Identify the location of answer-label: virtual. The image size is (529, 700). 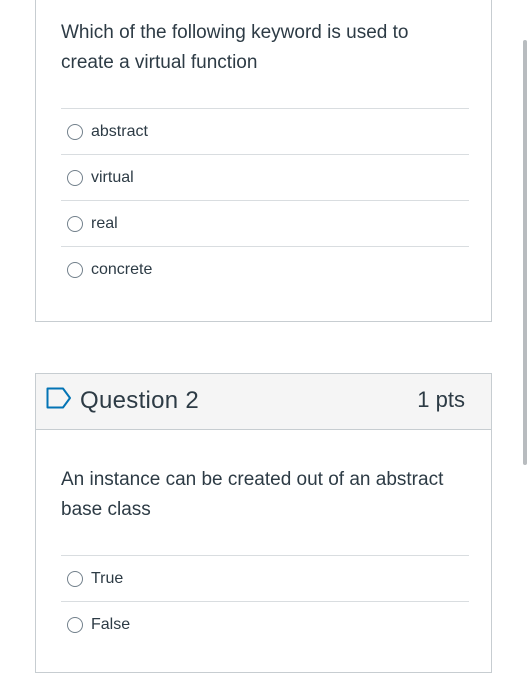
(112, 178).